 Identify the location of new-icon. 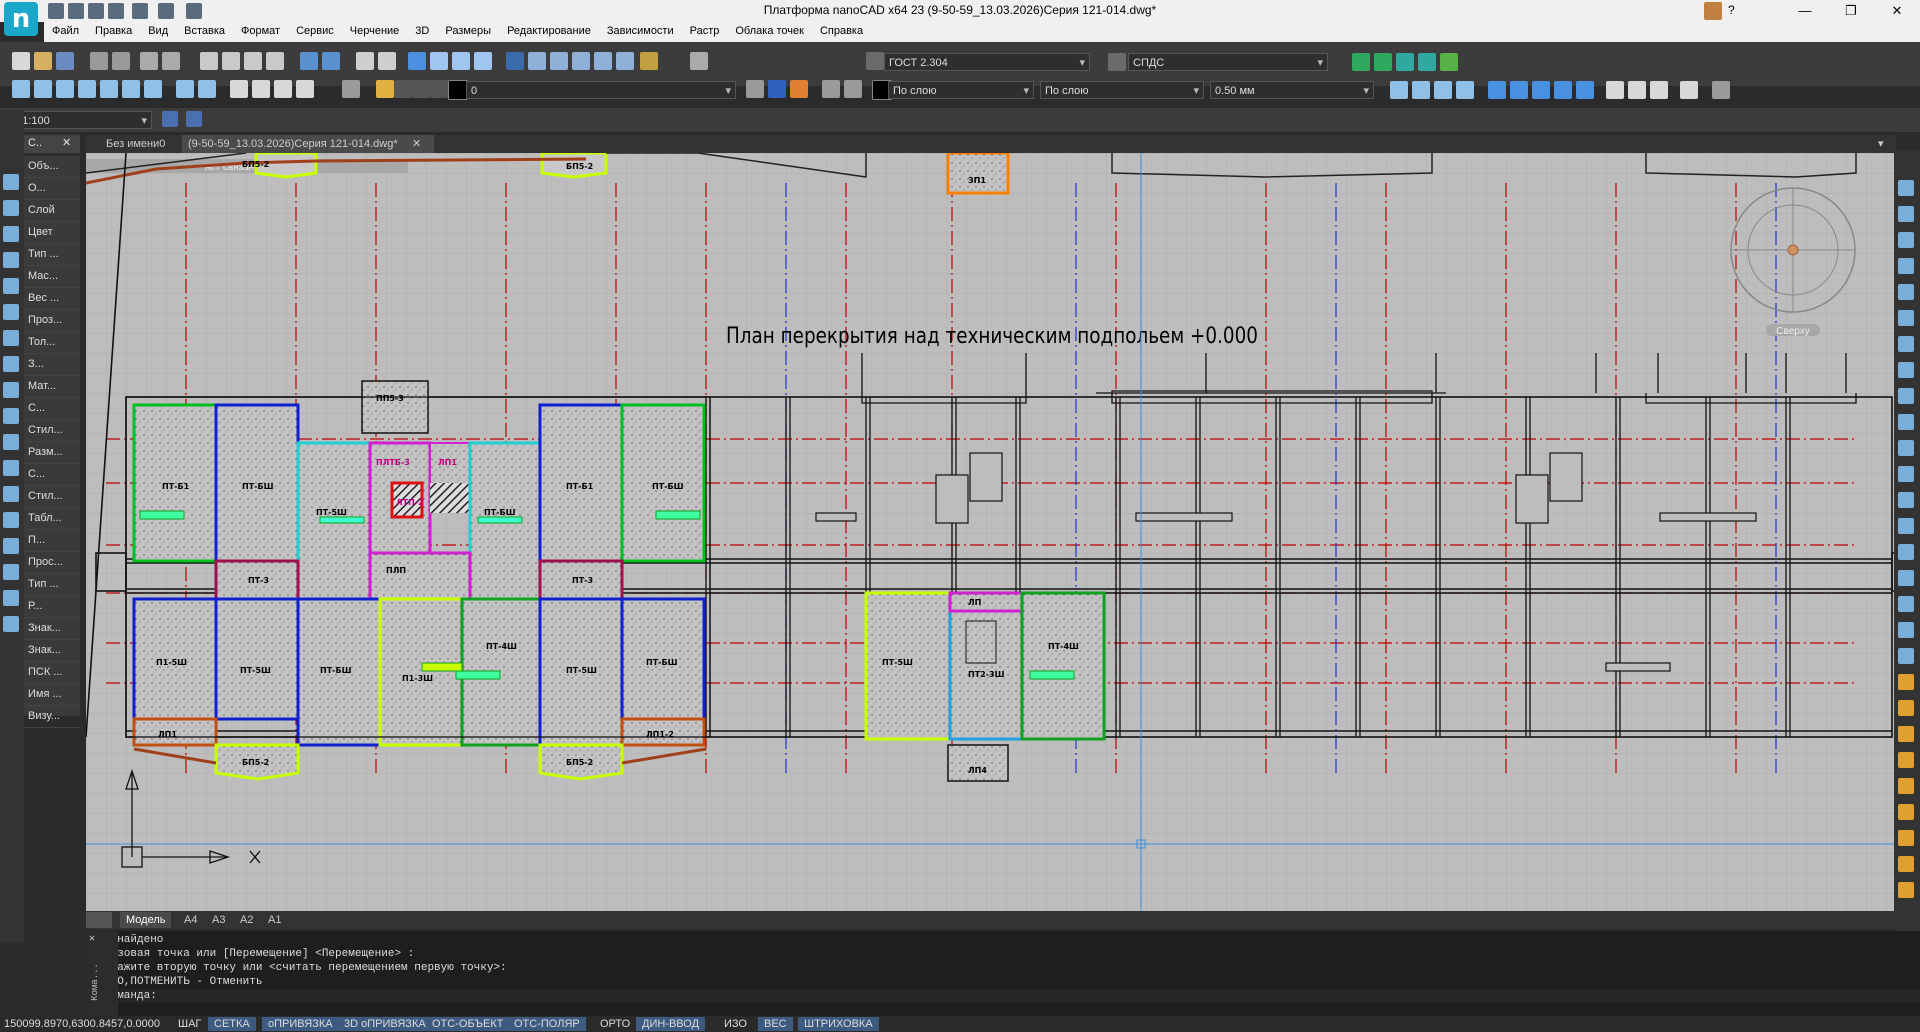
(21, 61).